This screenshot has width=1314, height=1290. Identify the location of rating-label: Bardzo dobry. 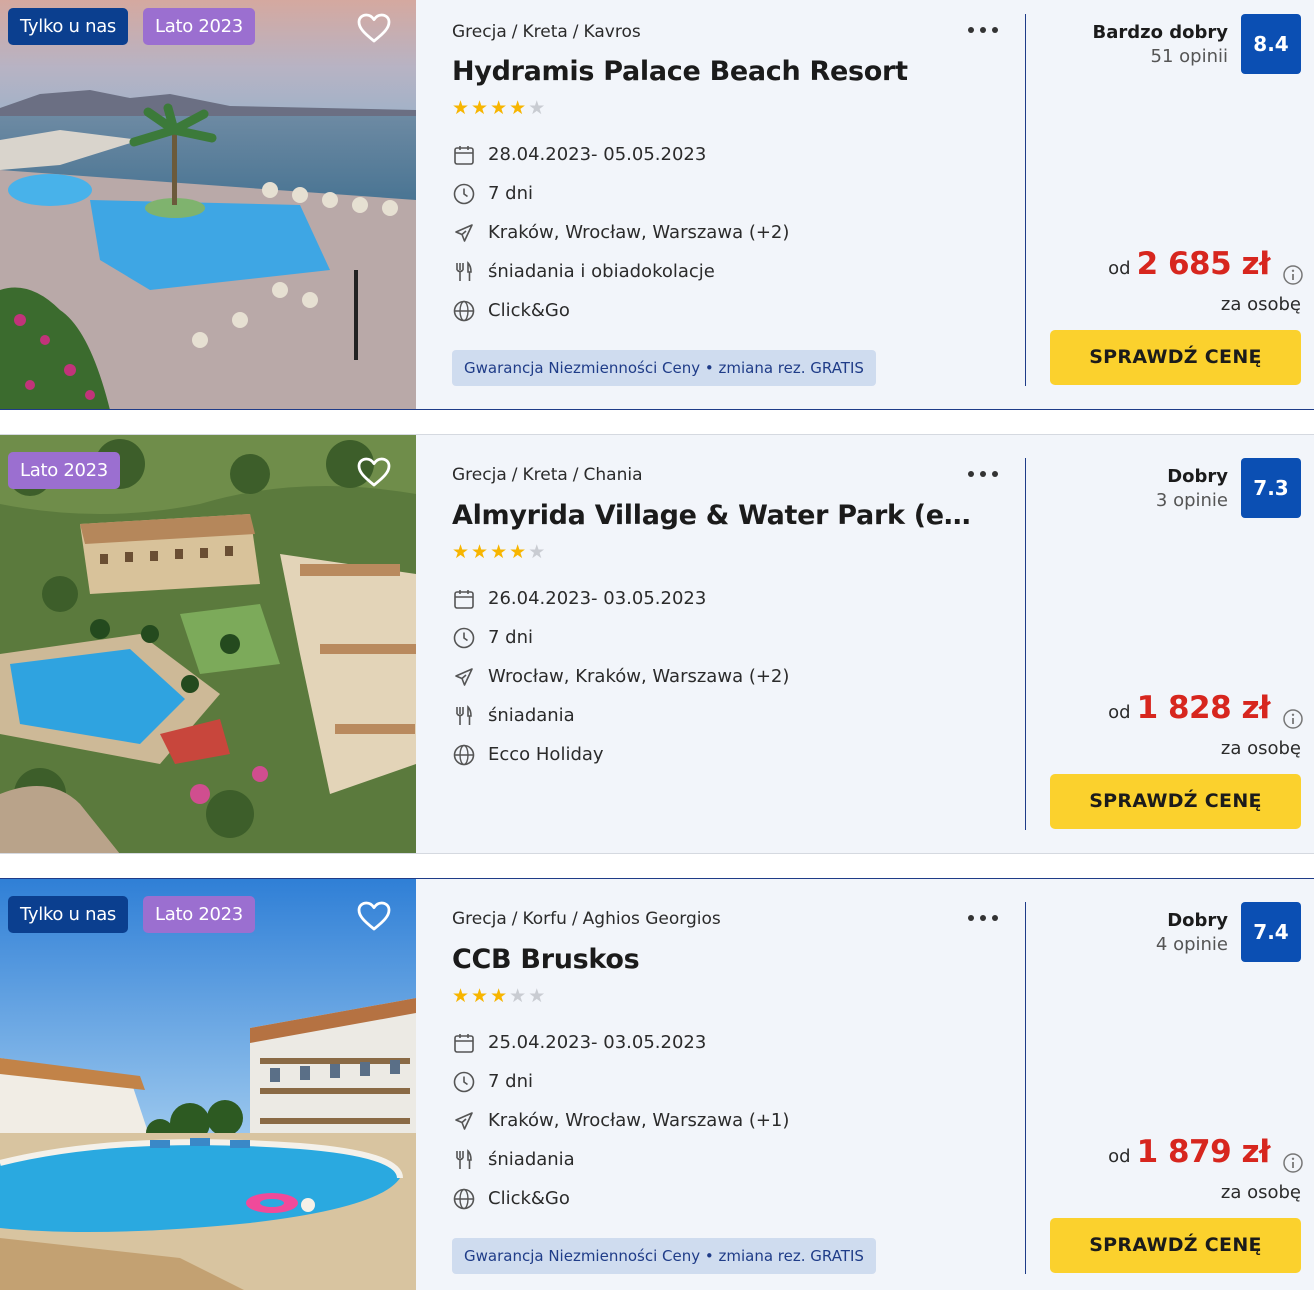
(1160, 32).